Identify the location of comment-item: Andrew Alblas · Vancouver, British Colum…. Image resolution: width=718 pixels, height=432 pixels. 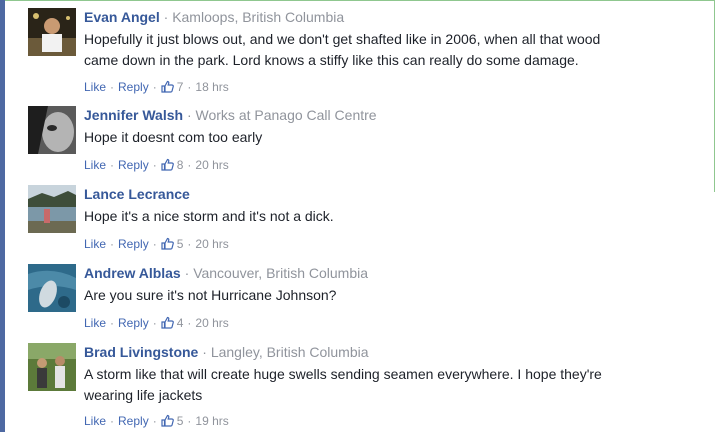
(328, 299).